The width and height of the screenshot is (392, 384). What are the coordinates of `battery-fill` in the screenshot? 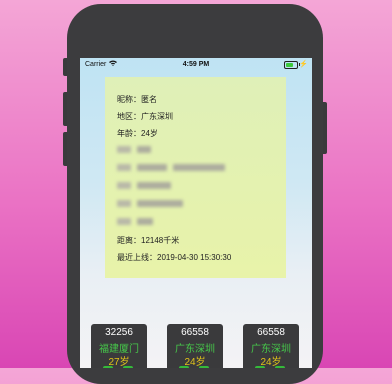 It's located at (289, 65).